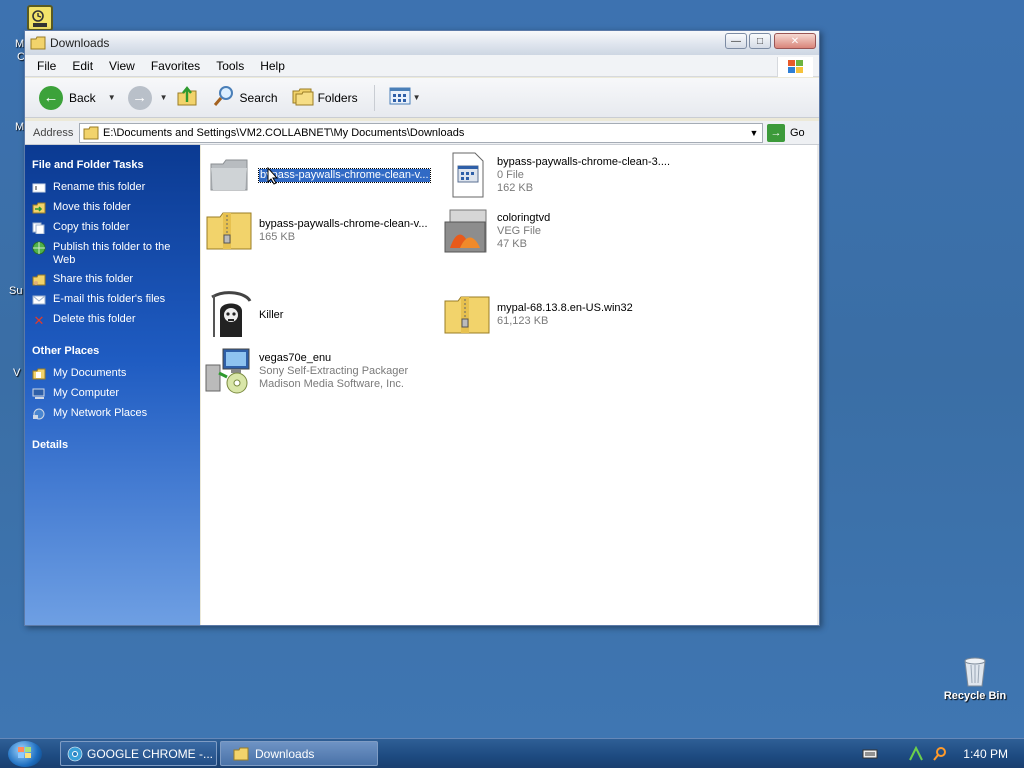 This screenshot has height=768, width=1024. I want to click on place-my-network-places: My Network Places, so click(112, 414).